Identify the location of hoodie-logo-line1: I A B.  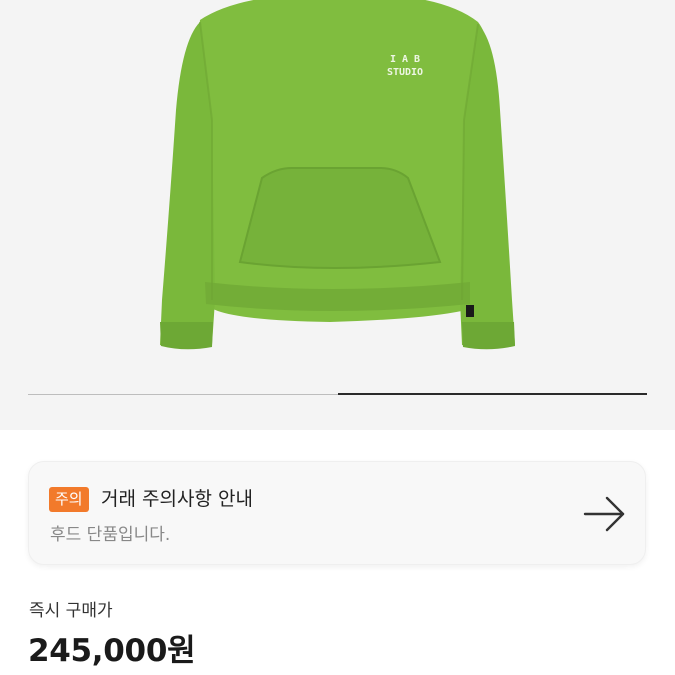
(405, 59).